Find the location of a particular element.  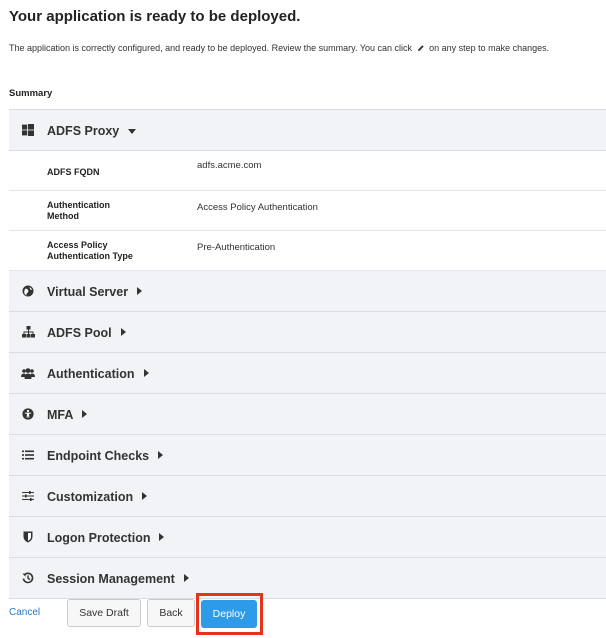

globe-icon is located at coordinates (28, 291).